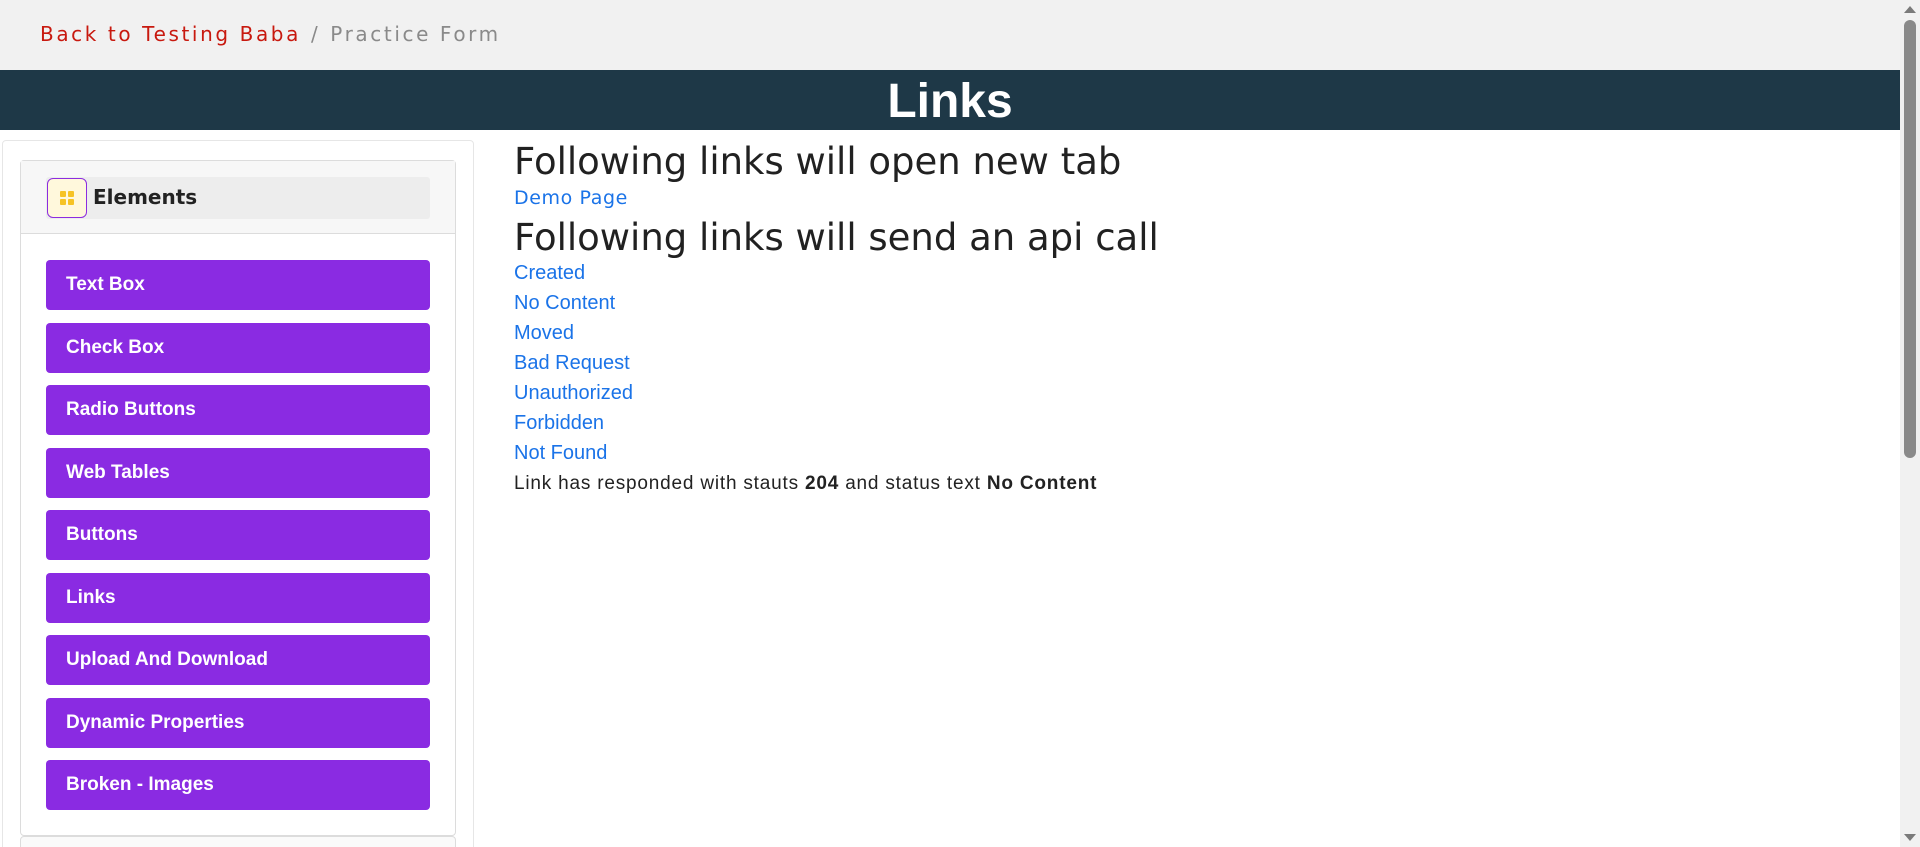  Describe the element at coordinates (549, 273) in the screenshot. I see `created-link: Created` at that location.